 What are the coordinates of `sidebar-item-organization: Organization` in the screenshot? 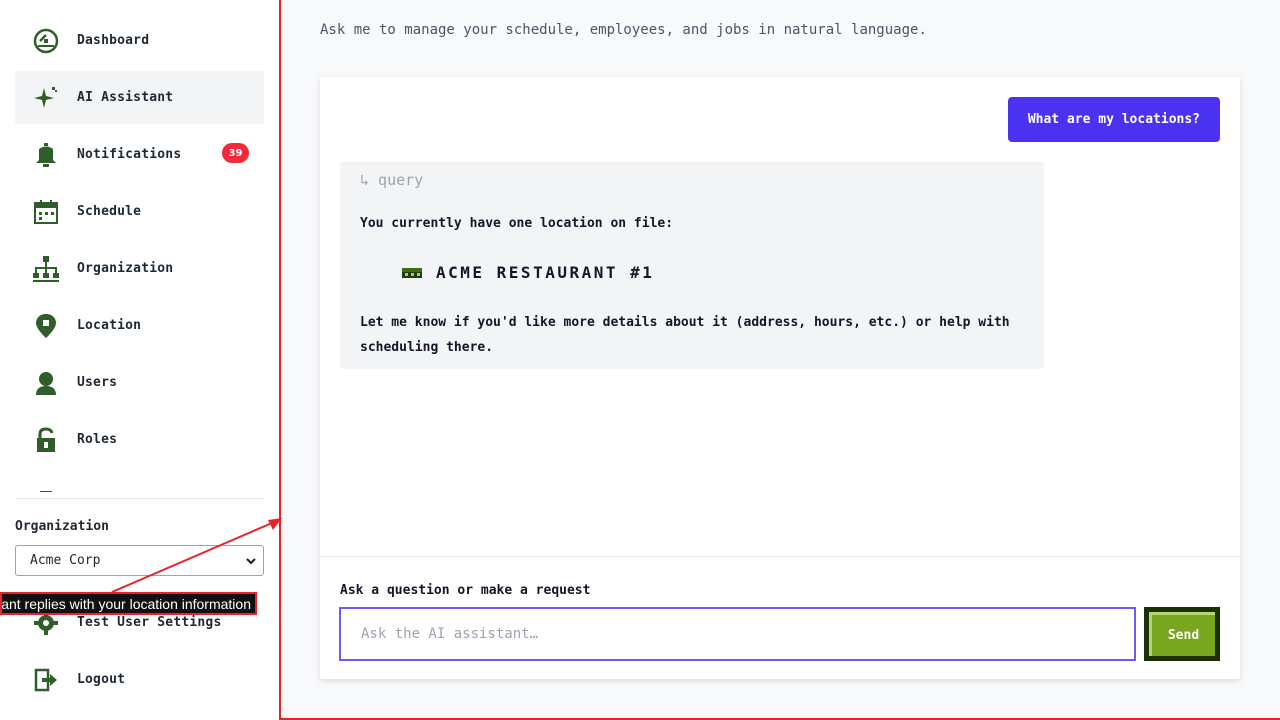 It's located at (139, 268).